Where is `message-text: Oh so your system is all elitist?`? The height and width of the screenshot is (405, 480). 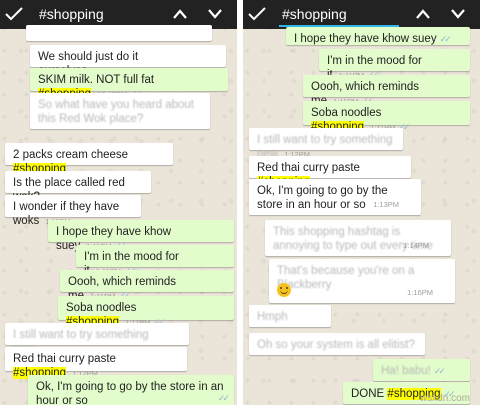 message-text: Oh so your system is all elitist? is located at coordinates (336, 345).